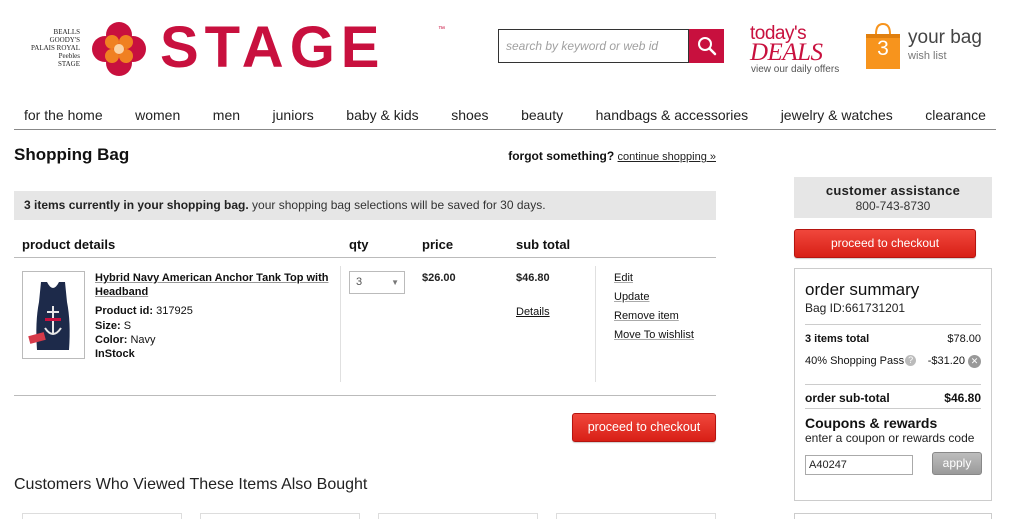 The width and height of the screenshot is (1019, 519). I want to click on trademark-mark: ™, so click(441, 29).